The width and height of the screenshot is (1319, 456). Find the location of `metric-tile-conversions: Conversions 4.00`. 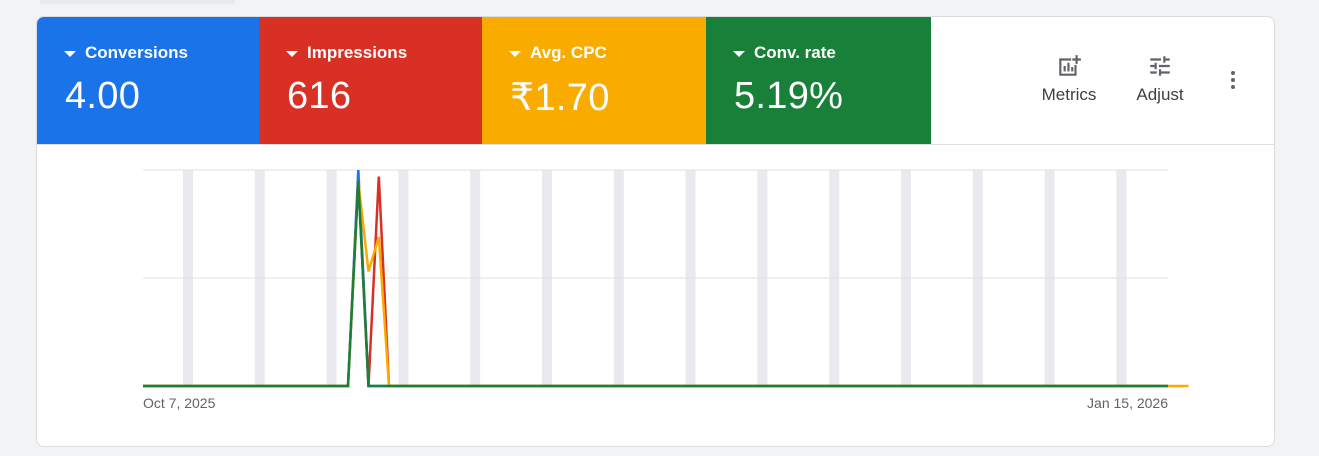

metric-tile-conversions: Conversions 4.00 is located at coordinates (148, 80).